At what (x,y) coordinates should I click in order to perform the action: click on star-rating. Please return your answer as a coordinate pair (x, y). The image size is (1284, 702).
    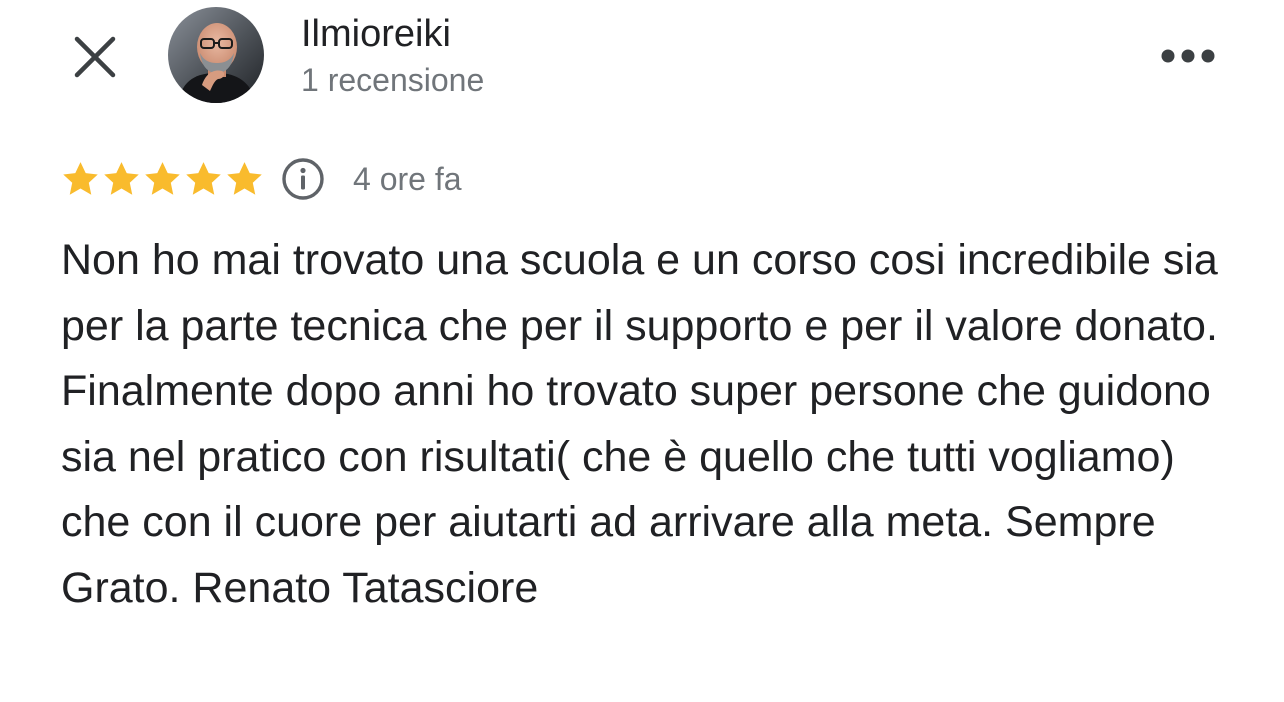
    Looking at the image, I should click on (162, 179).